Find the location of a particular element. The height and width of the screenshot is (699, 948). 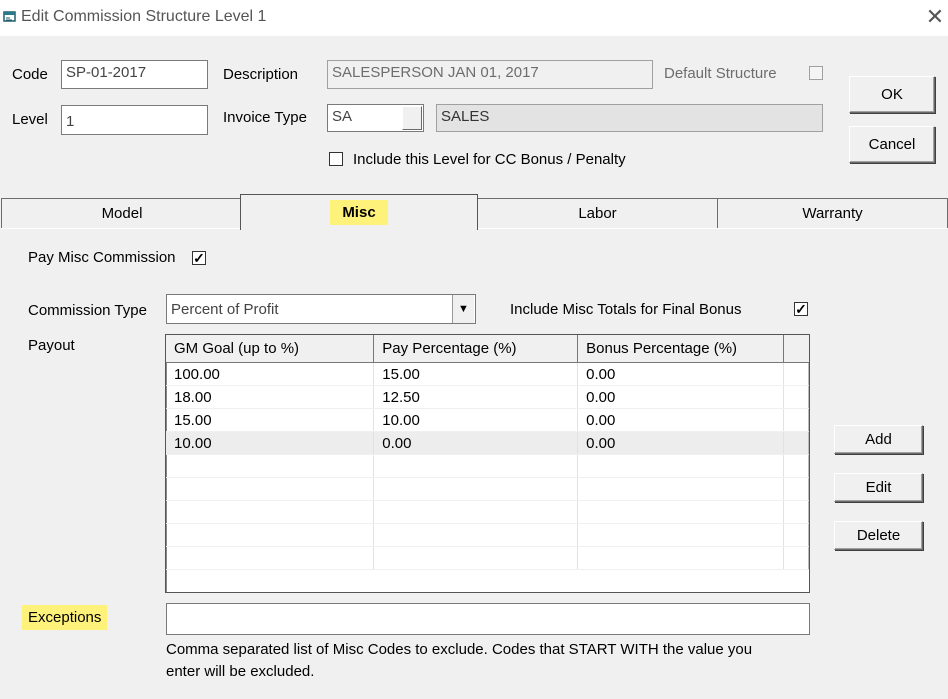

cell-gm-goal: 100.00 is located at coordinates (270, 374).